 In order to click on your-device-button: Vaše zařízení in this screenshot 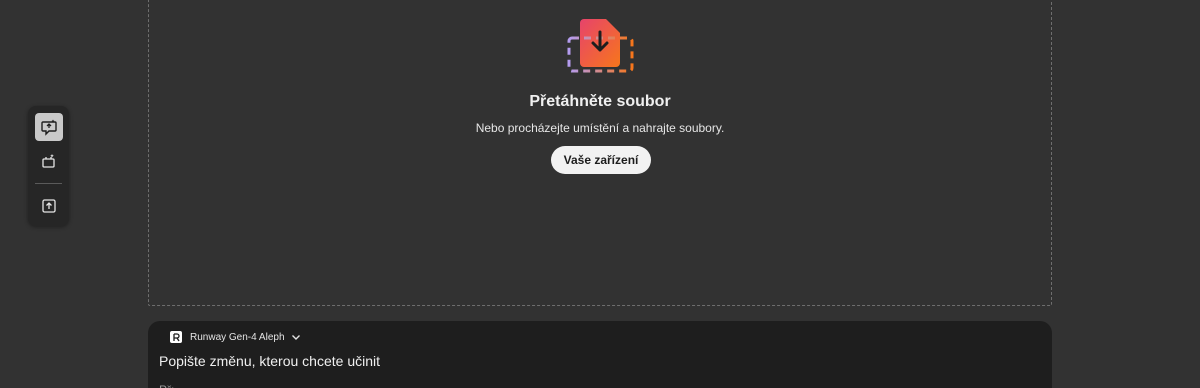, I will do `click(601, 160)`.